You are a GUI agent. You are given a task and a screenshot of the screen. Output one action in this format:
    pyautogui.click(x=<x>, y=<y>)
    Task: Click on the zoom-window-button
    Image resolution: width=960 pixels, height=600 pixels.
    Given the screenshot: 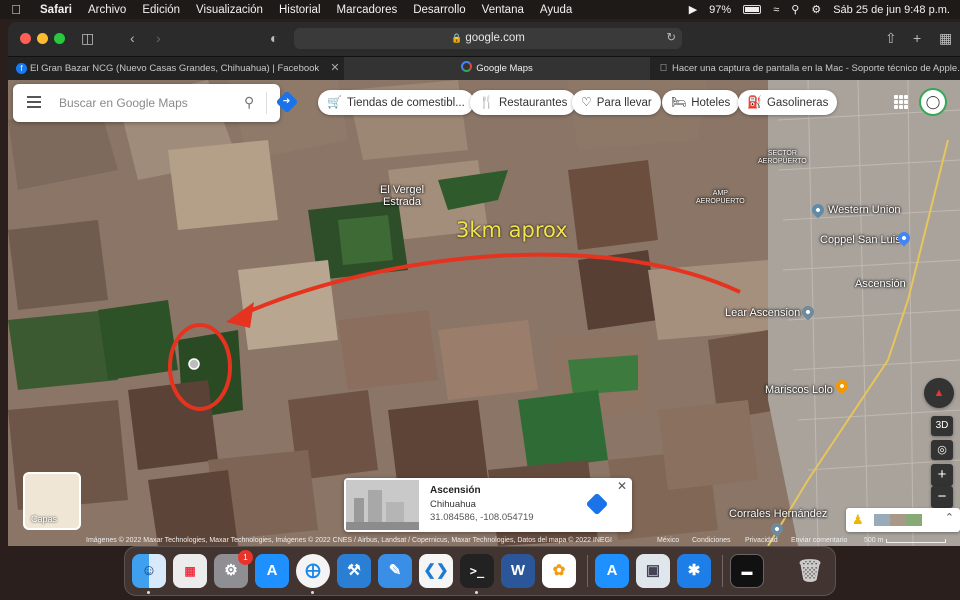 What is the action you would take?
    pyautogui.click(x=59, y=38)
    